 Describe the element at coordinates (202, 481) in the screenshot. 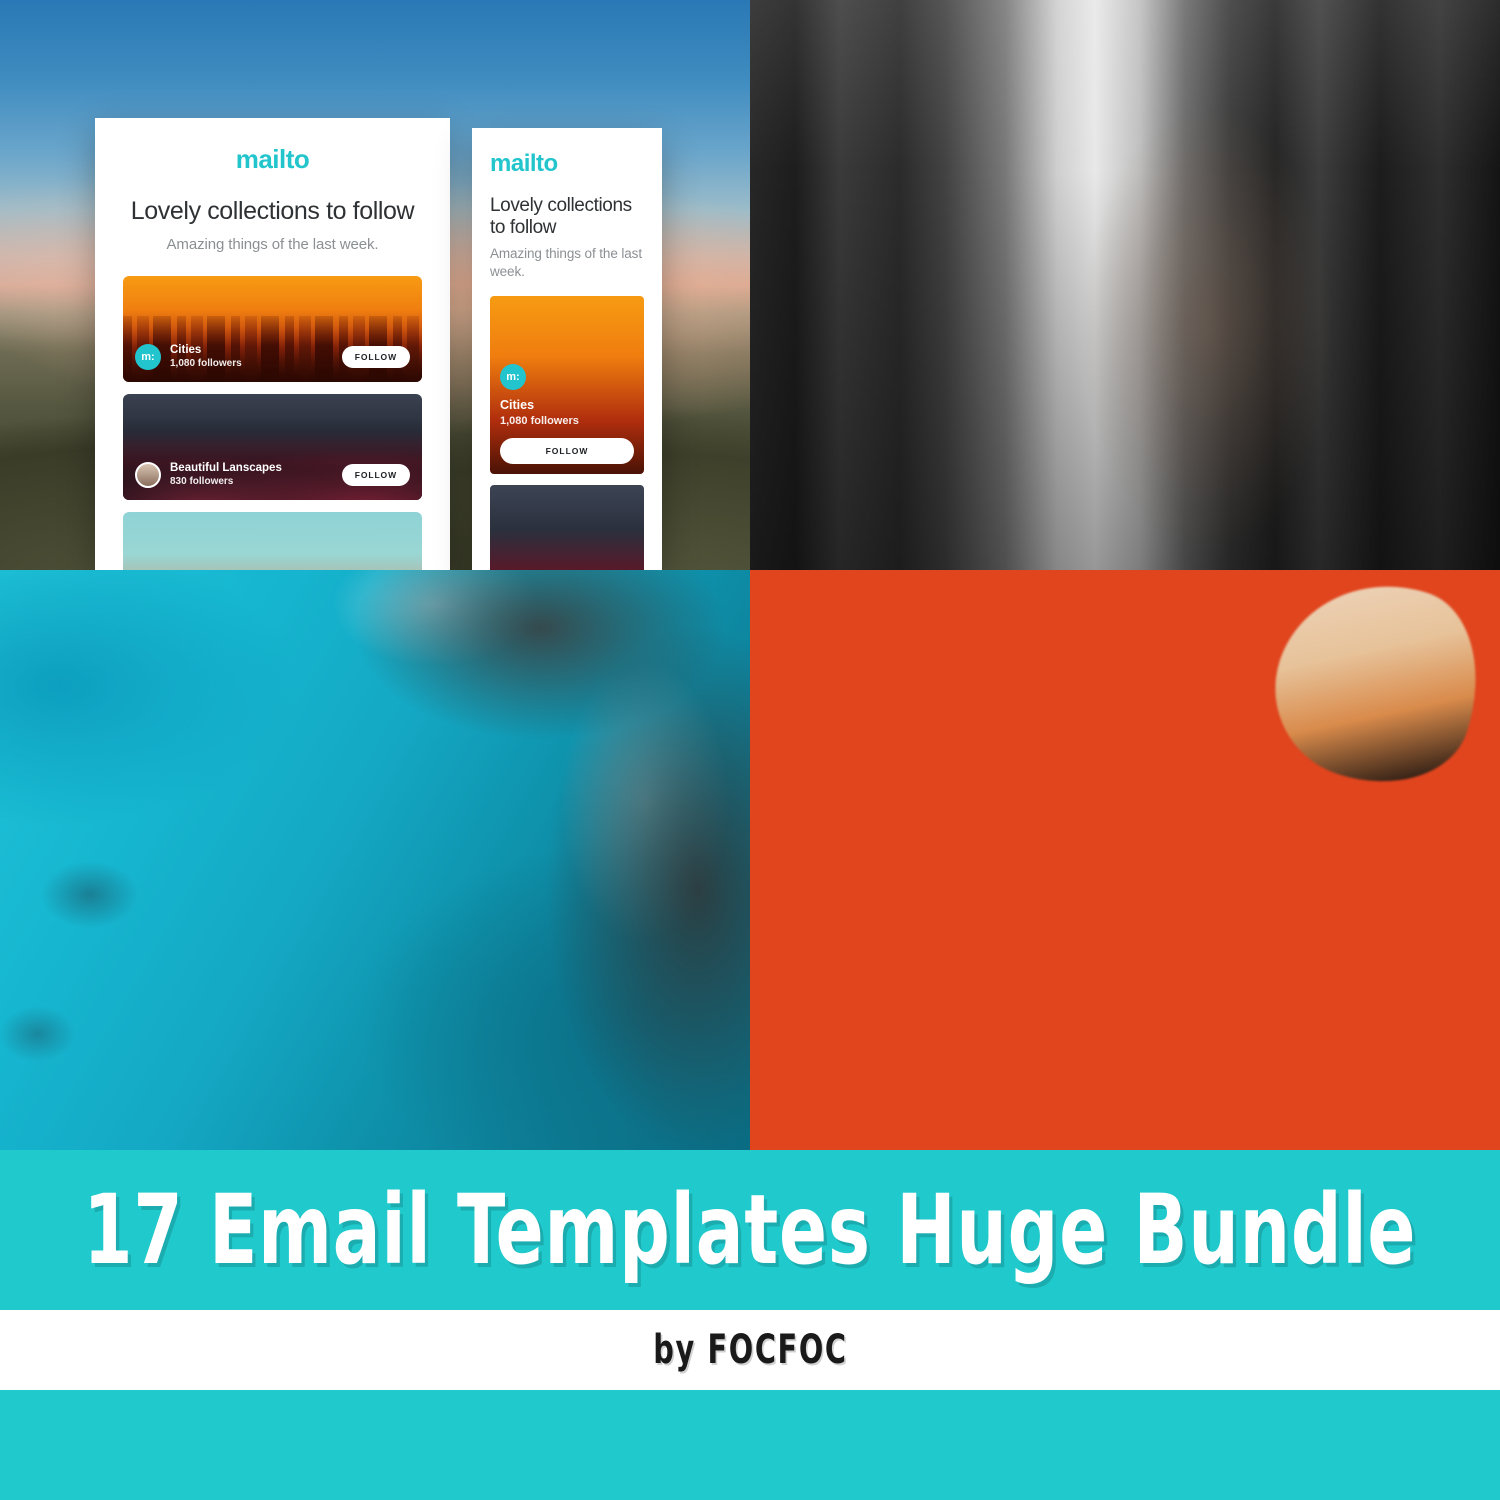

I see `follower-count: 830 followers` at that location.